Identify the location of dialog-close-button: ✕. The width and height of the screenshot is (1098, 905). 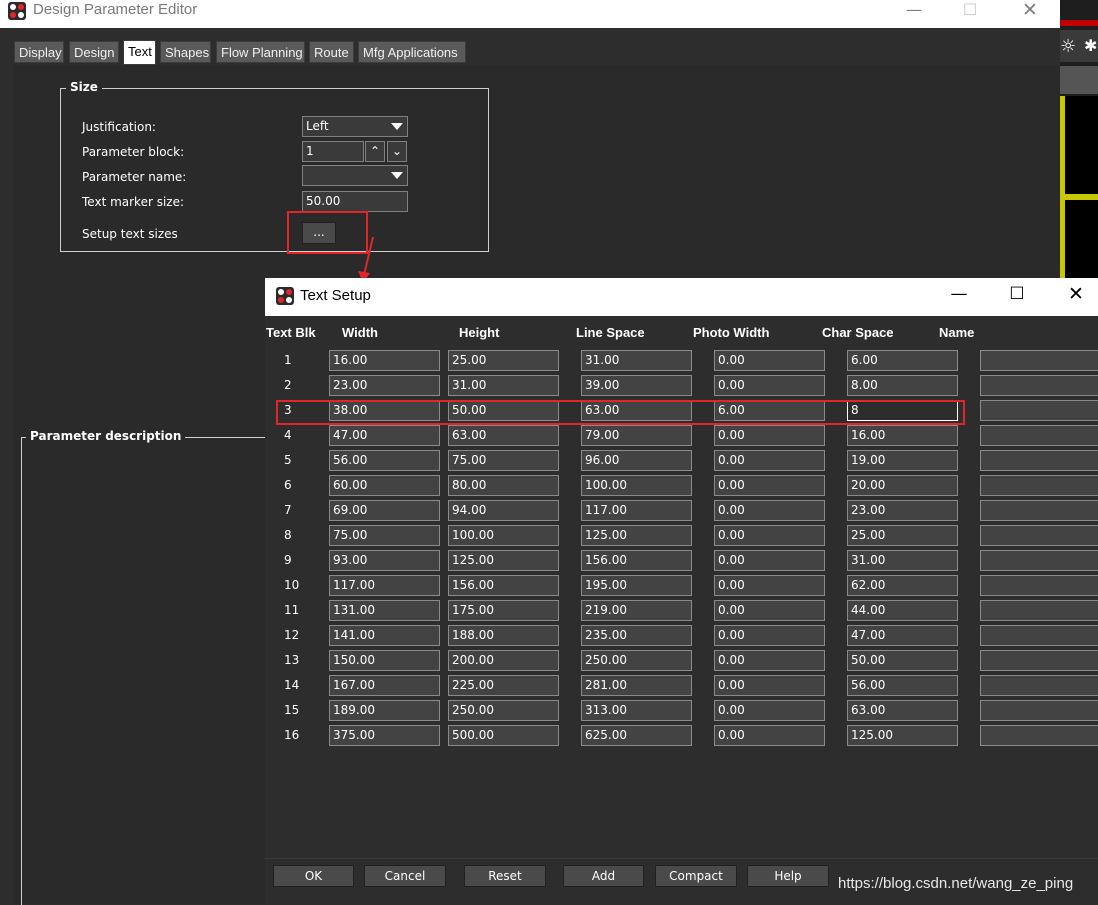
(1076, 294).